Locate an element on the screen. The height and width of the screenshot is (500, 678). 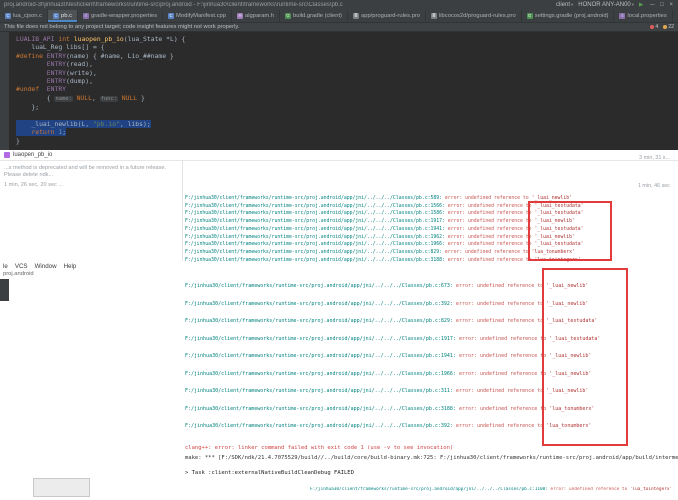
menu-item: VCS is located at coordinates (21, 266).